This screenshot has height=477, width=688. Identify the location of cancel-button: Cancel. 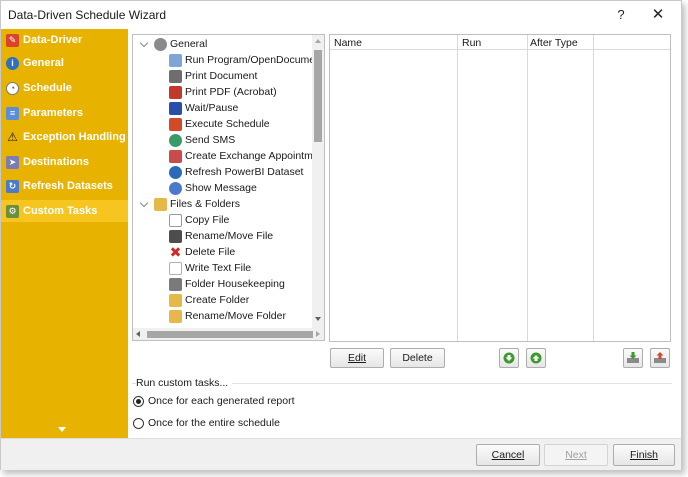
(508, 455).